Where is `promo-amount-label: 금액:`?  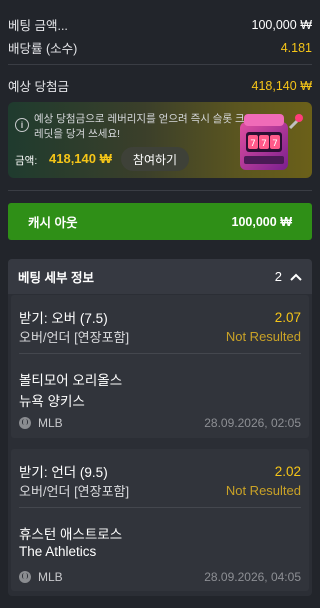
promo-amount-label: 금액: is located at coordinates (26, 161).